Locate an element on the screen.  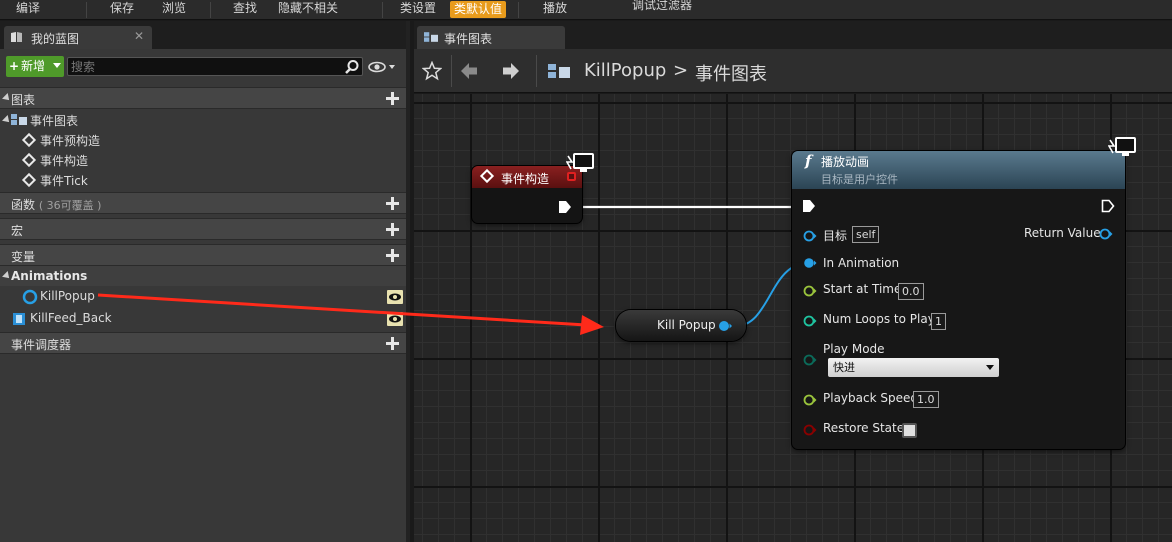
section-label: 事件调度器 is located at coordinates (41, 345).